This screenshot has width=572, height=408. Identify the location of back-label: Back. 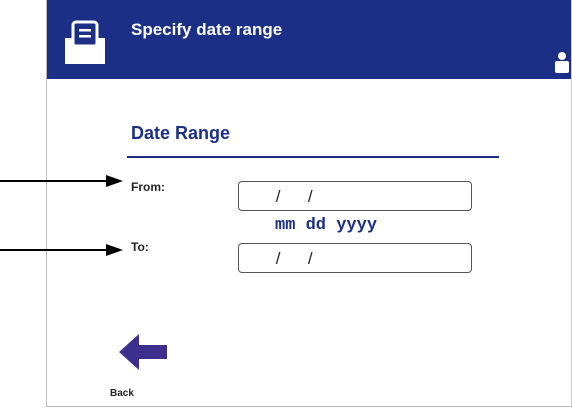
(122, 393).